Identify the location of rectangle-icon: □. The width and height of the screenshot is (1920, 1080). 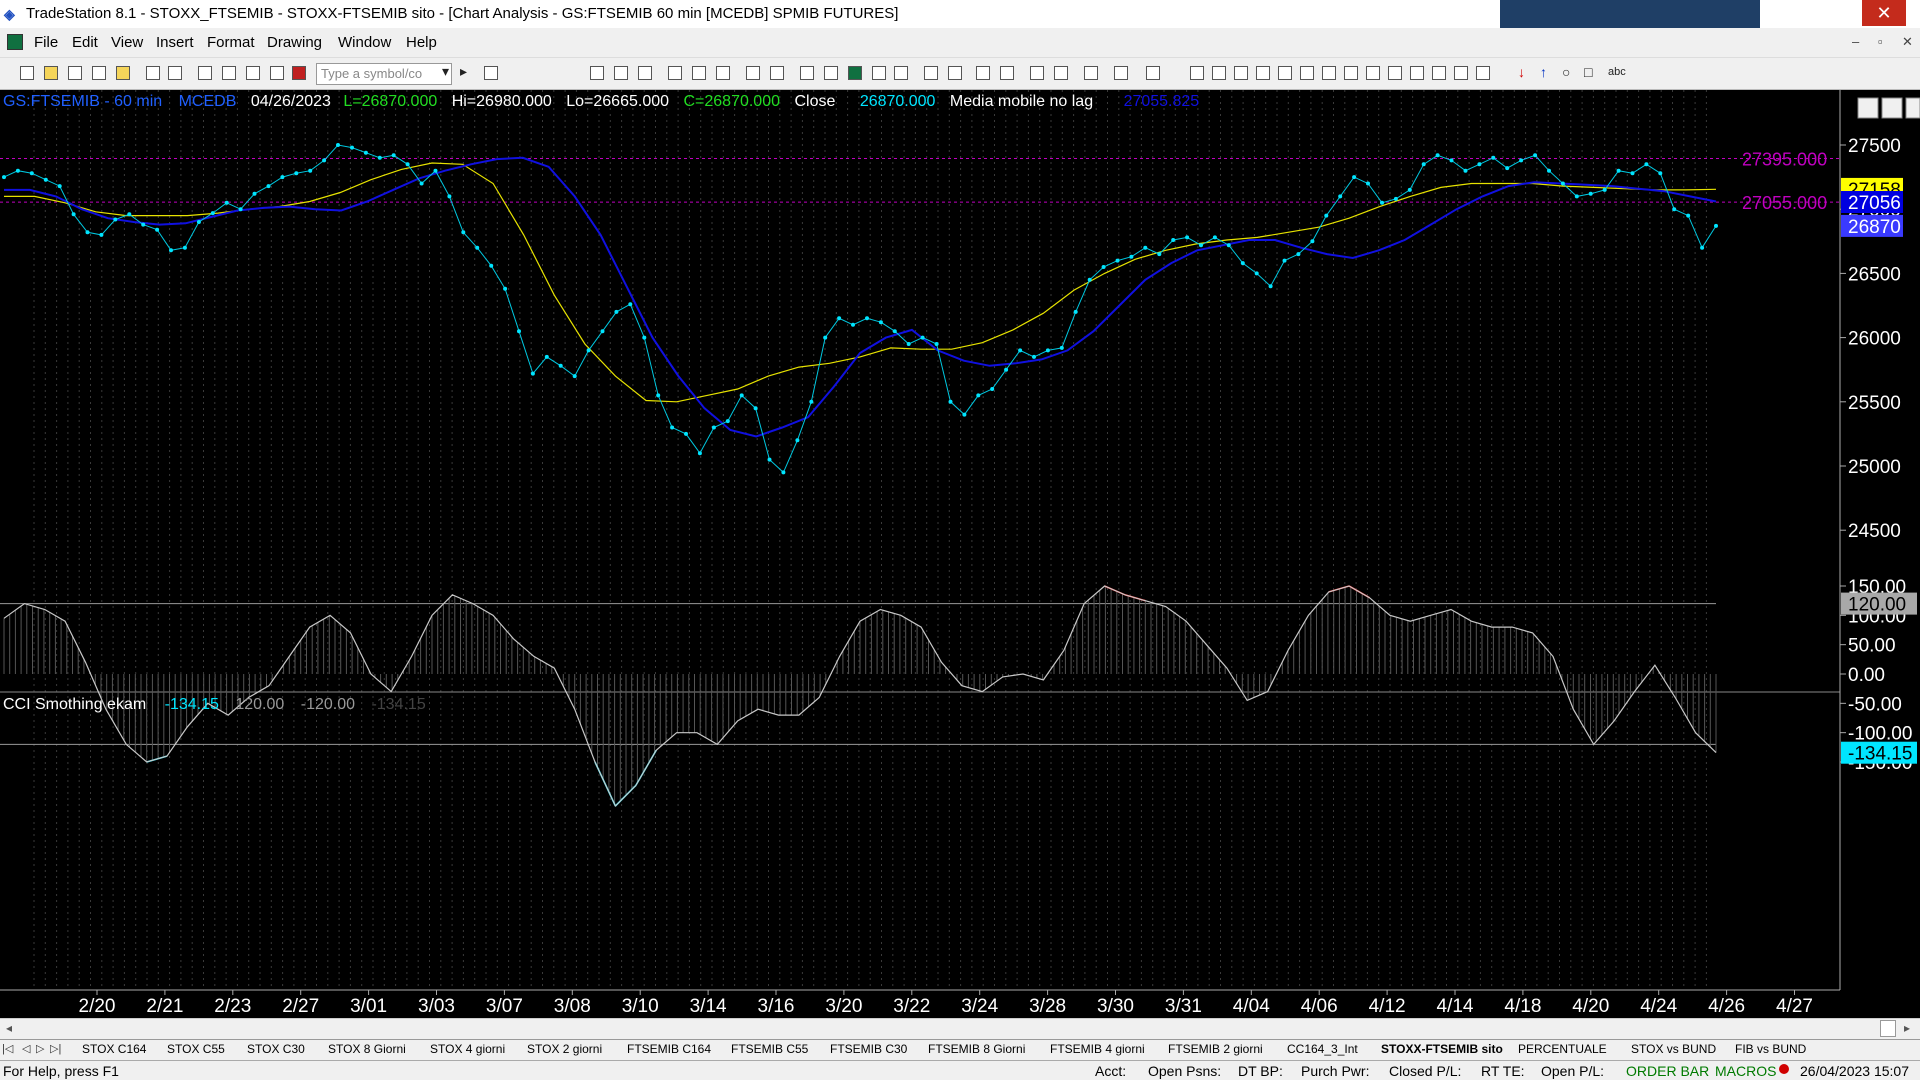
(1588, 72).